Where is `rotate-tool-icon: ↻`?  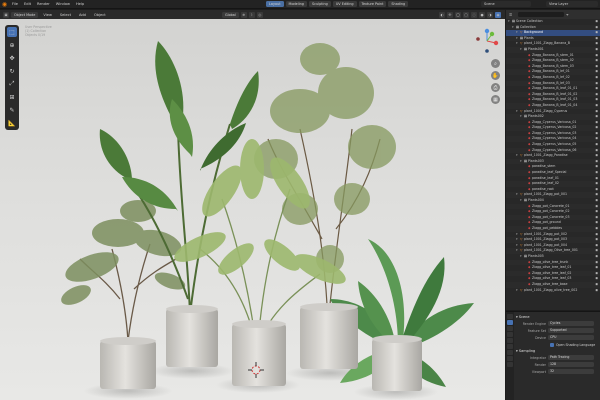 rotate-tool-icon: ↻ is located at coordinates (12, 71).